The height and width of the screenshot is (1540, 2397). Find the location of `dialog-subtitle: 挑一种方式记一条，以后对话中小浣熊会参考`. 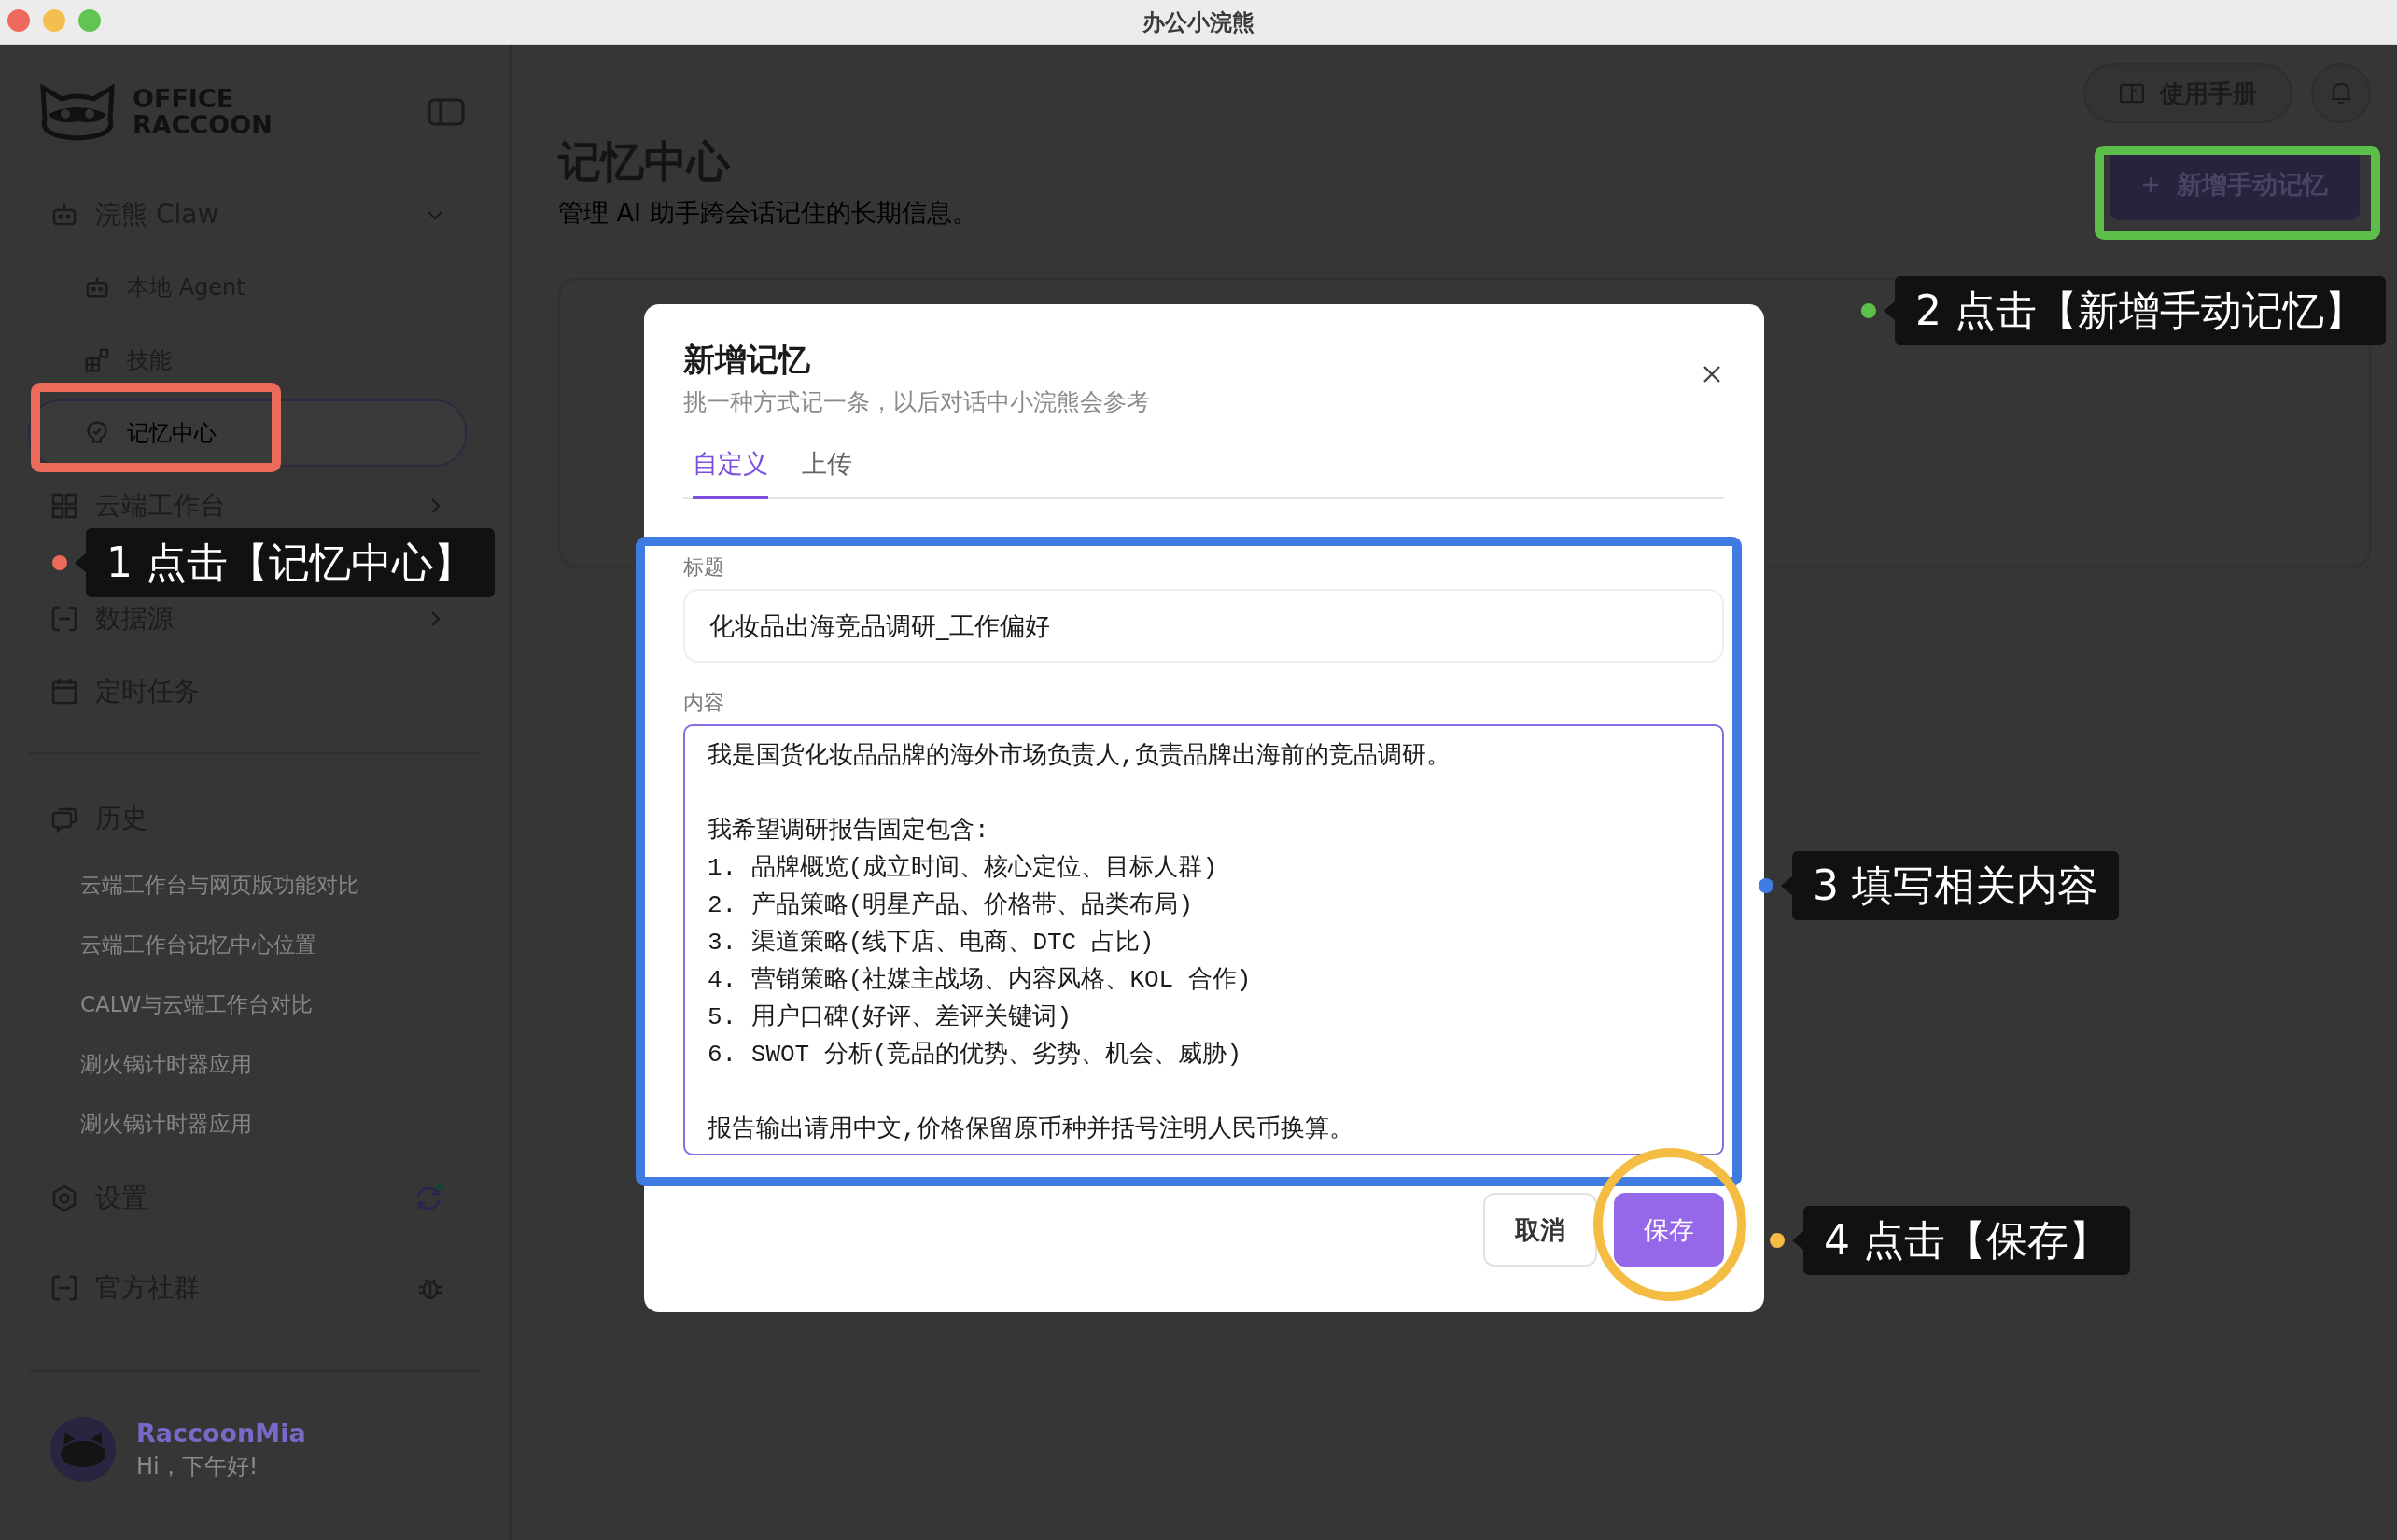

dialog-subtitle: 挑一种方式记一条，以后对话中小浣熊会参考 is located at coordinates (916, 402).